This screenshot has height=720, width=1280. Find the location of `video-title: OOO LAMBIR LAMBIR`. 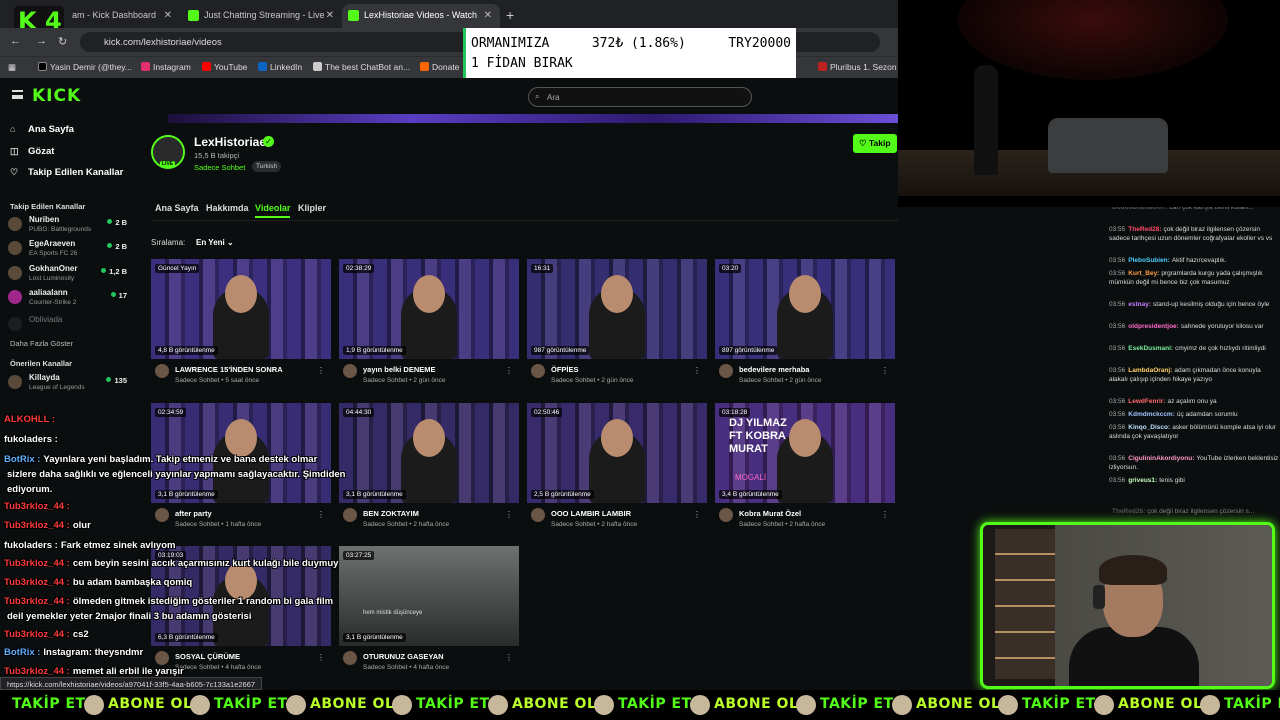

video-title: OOO LAMBIR LAMBIR is located at coordinates (591, 513).